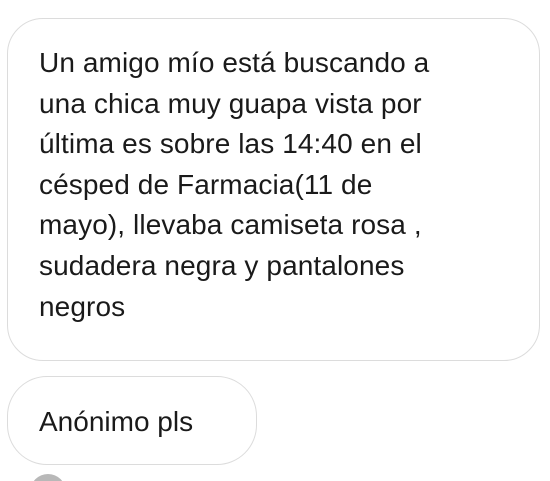 The image size is (550, 481). Describe the element at coordinates (116, 421) in the screenshot. I see `message-text: Anónimo pls` at that location.